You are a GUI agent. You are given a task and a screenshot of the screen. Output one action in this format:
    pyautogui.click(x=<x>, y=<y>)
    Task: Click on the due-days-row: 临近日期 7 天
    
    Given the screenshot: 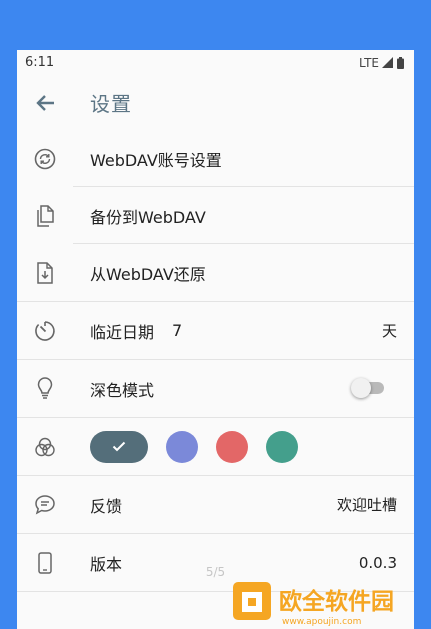 What is the action you would take?
    pyautogui.click(x=215, y=331)
    